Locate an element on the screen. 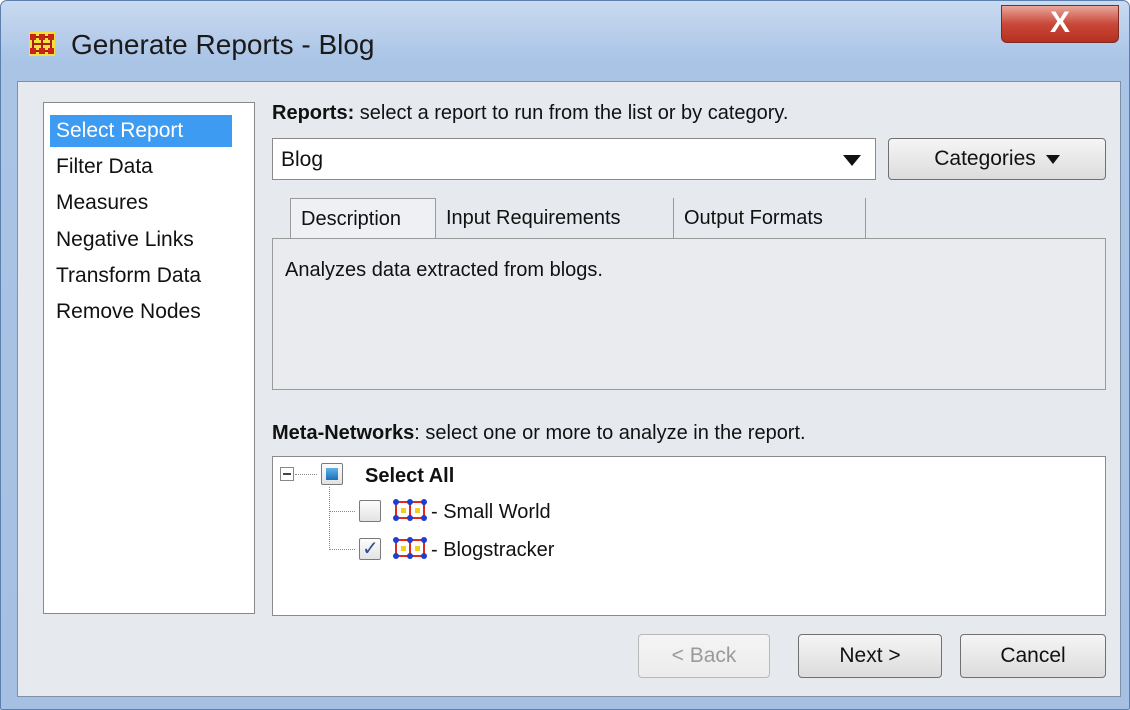 Image resolution: width=1130 pixels, height=710 pixels. reports-label-bold: Reports: is located at coordinates (313, 113).